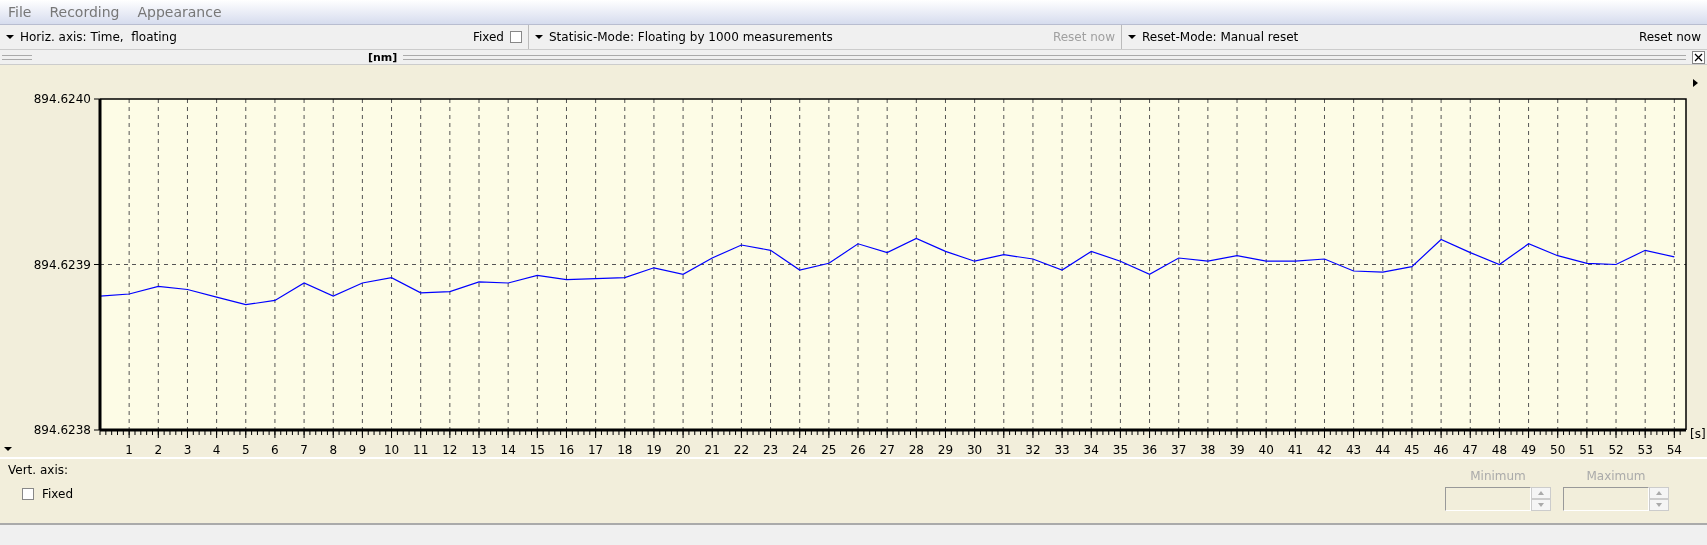  Describe the element at coordinates (741, 450) in the screenshot. I see `x-tick-label: 22` at that location.